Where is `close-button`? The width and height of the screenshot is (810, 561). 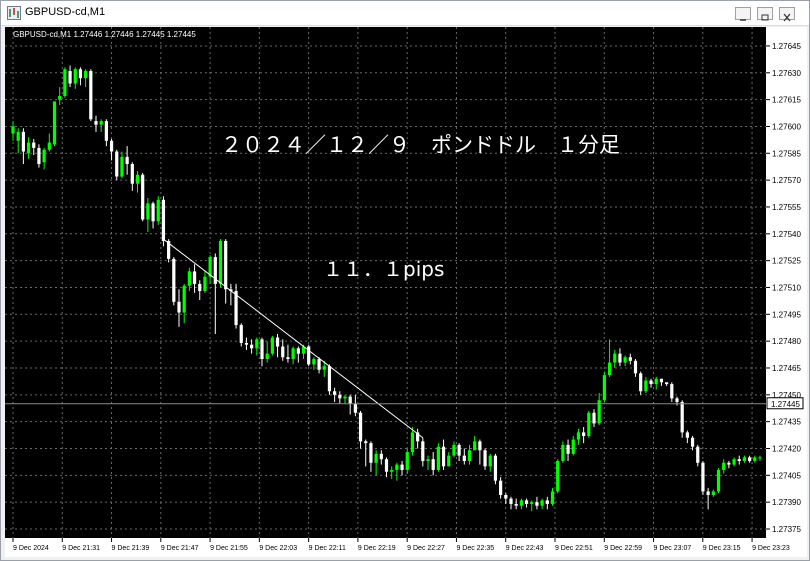
close-button is located at coordinates (787, 14).